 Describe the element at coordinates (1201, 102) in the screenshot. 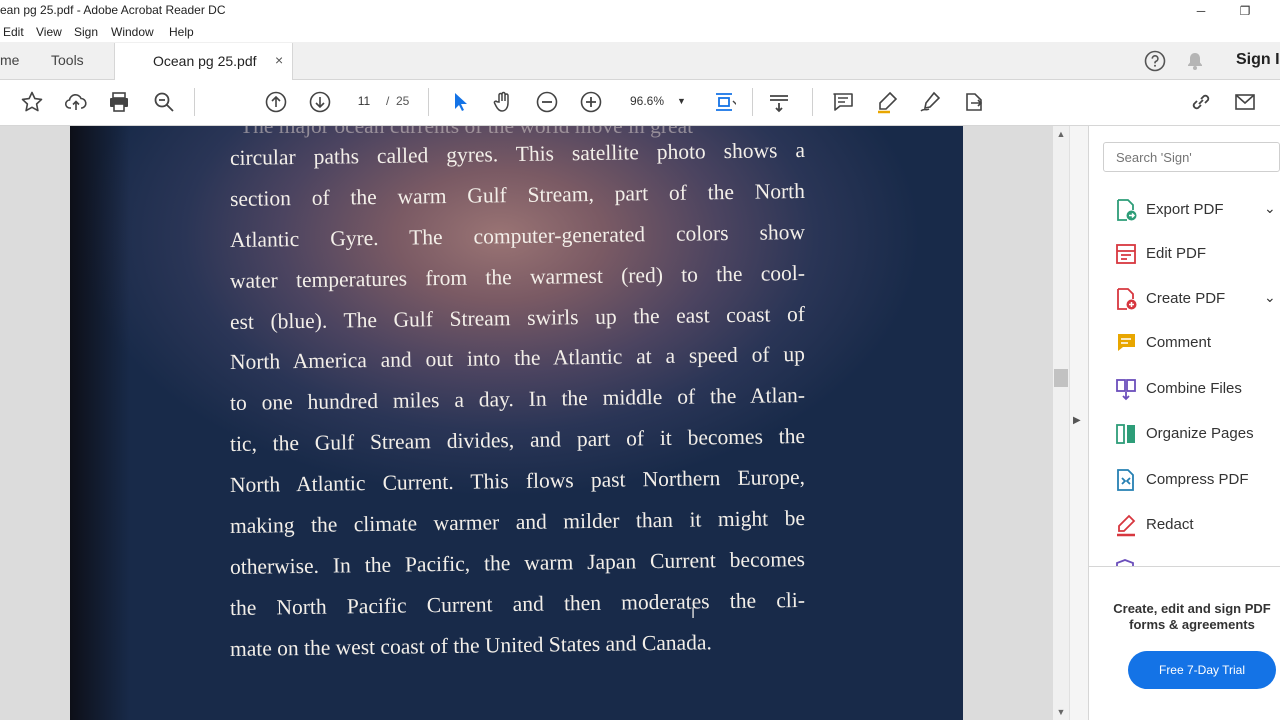

I see `link-icon` at that location.